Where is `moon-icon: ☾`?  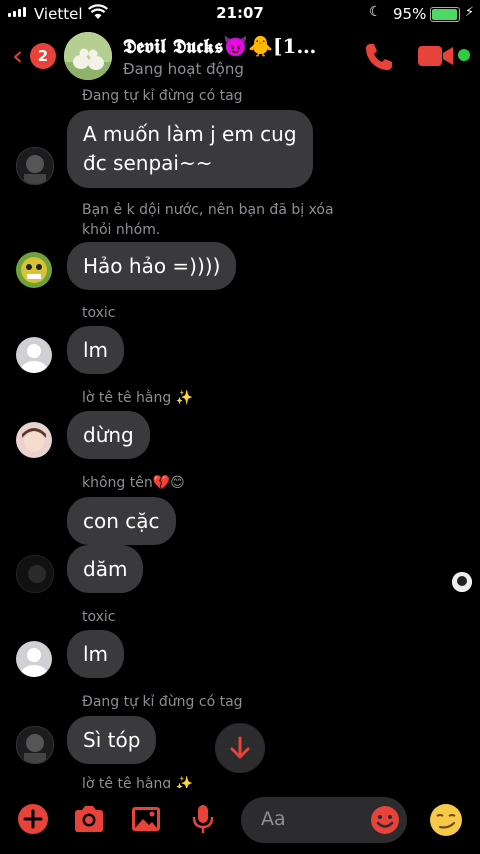
moon-icon: ☾ is located at coordinates (375, 12).